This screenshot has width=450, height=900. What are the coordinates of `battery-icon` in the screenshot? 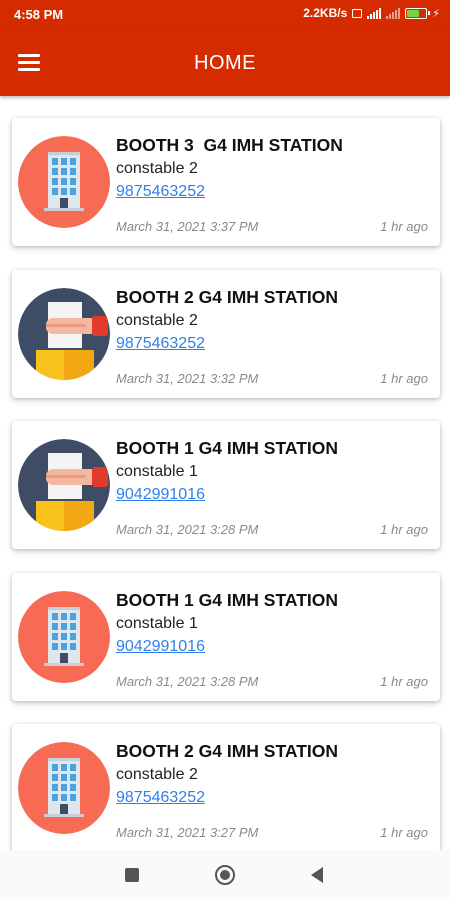 It's located at (418, 13).